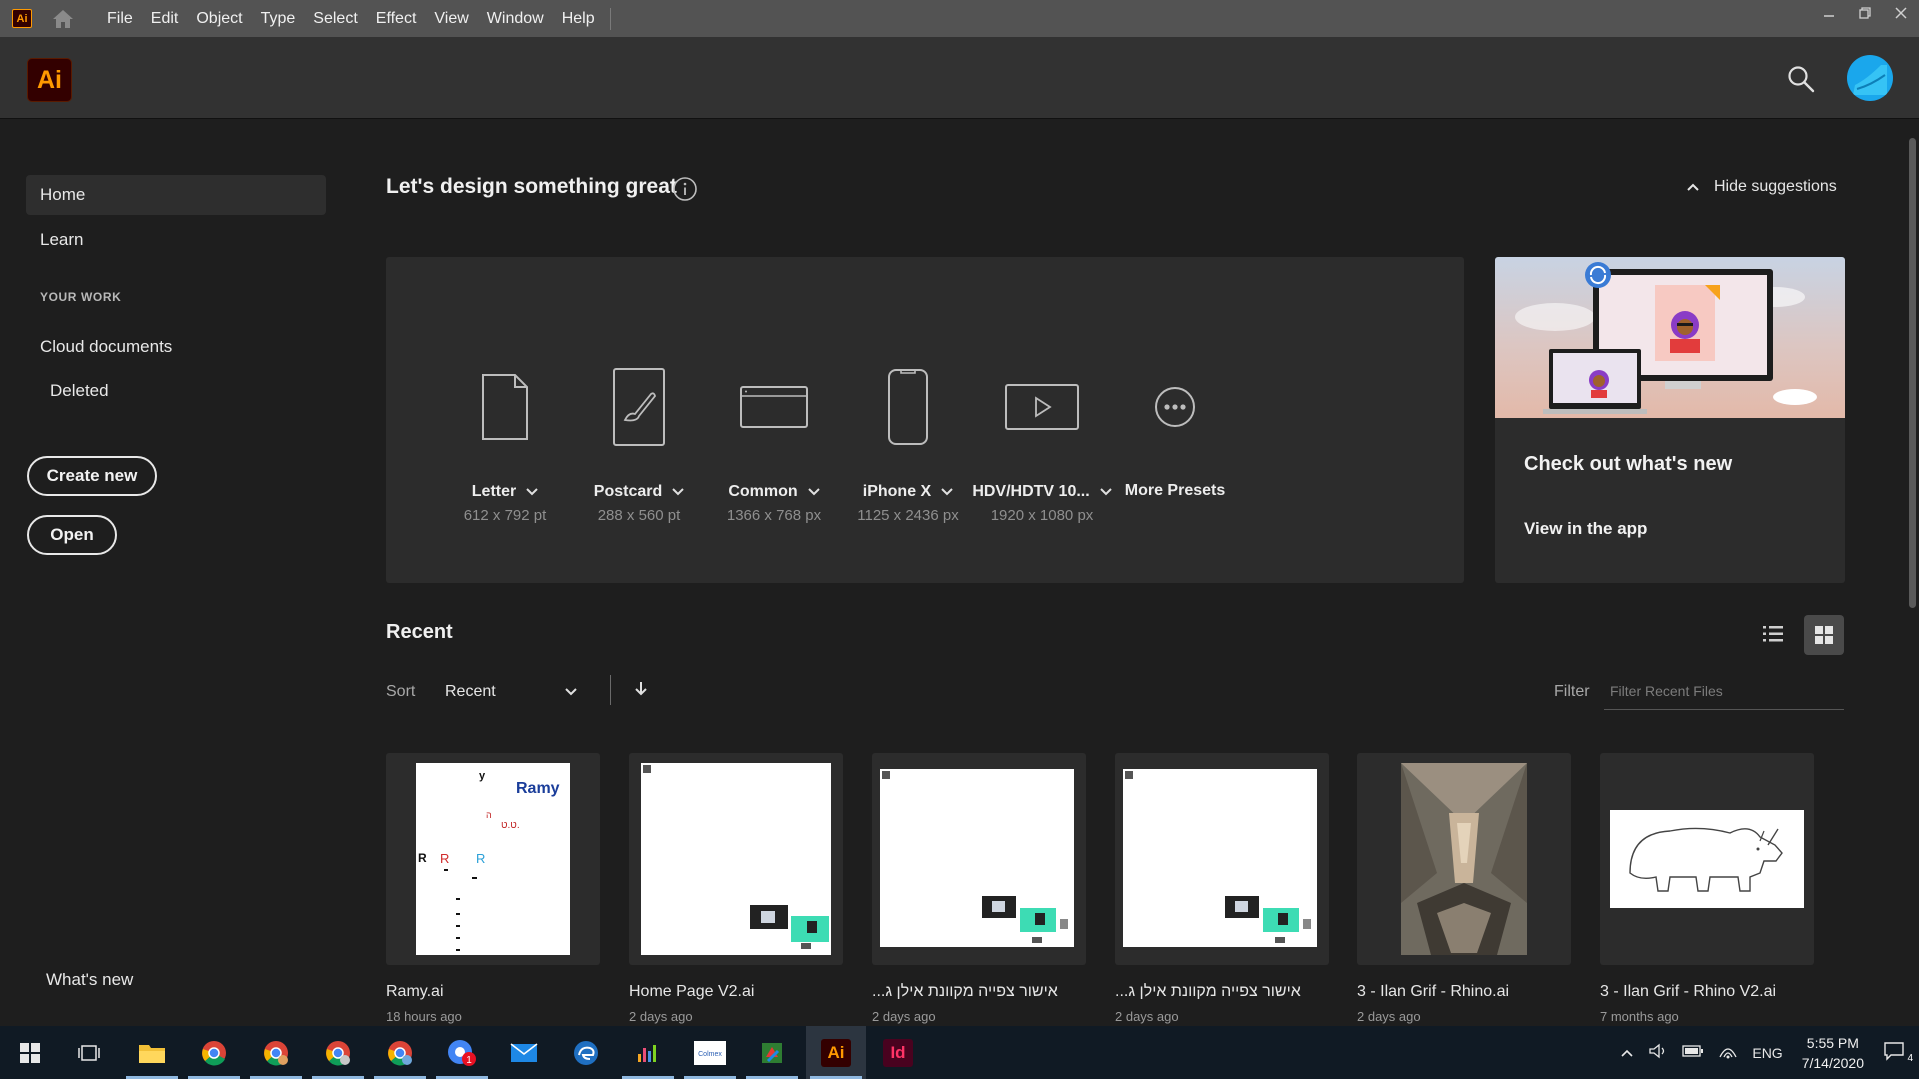 The height and width of the screenshot is (1079, 1919). Describe the element at coordinates (415, 991) in the screenshot. I see `file-name: Ramy.ai` at that location.